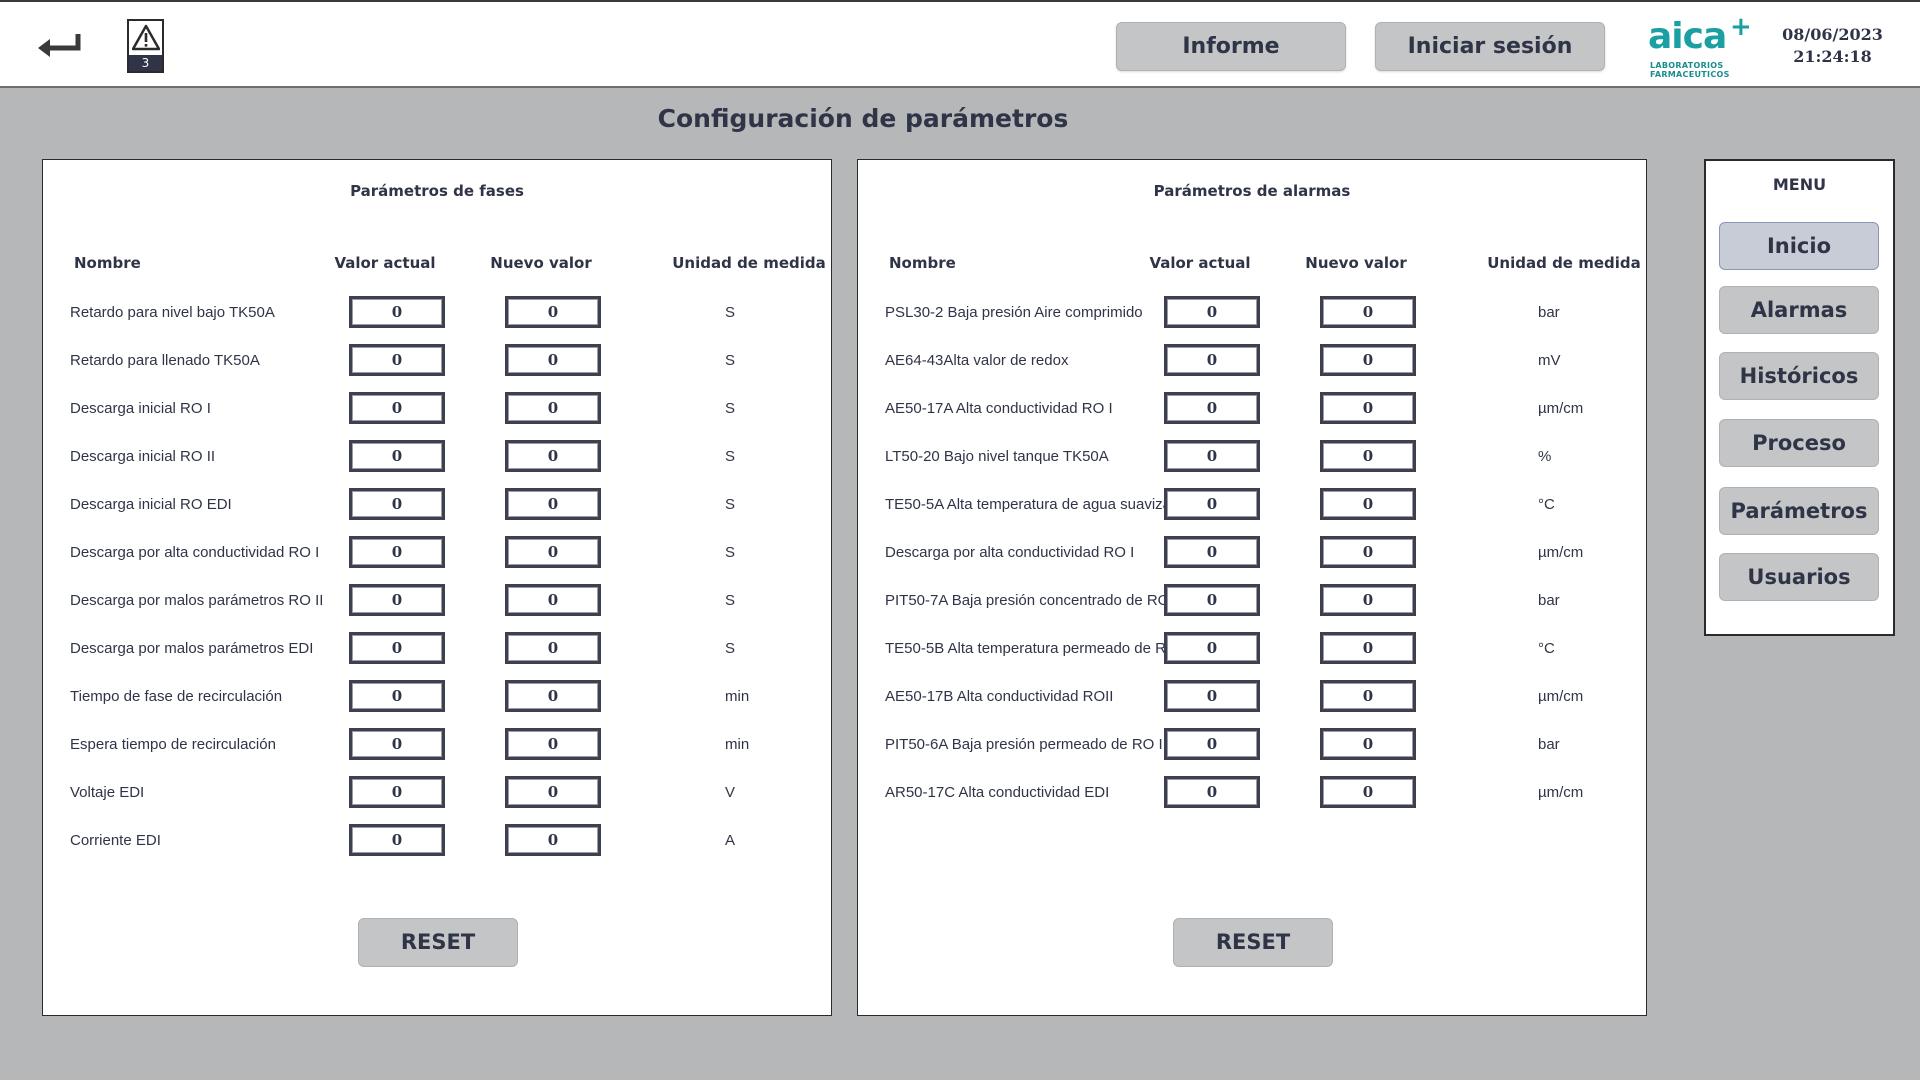 The height and width of the screenshot is (1080, 1920). I want to click on parameter-name: Retardo para nivel bajo TK50A, so click(172, 312).